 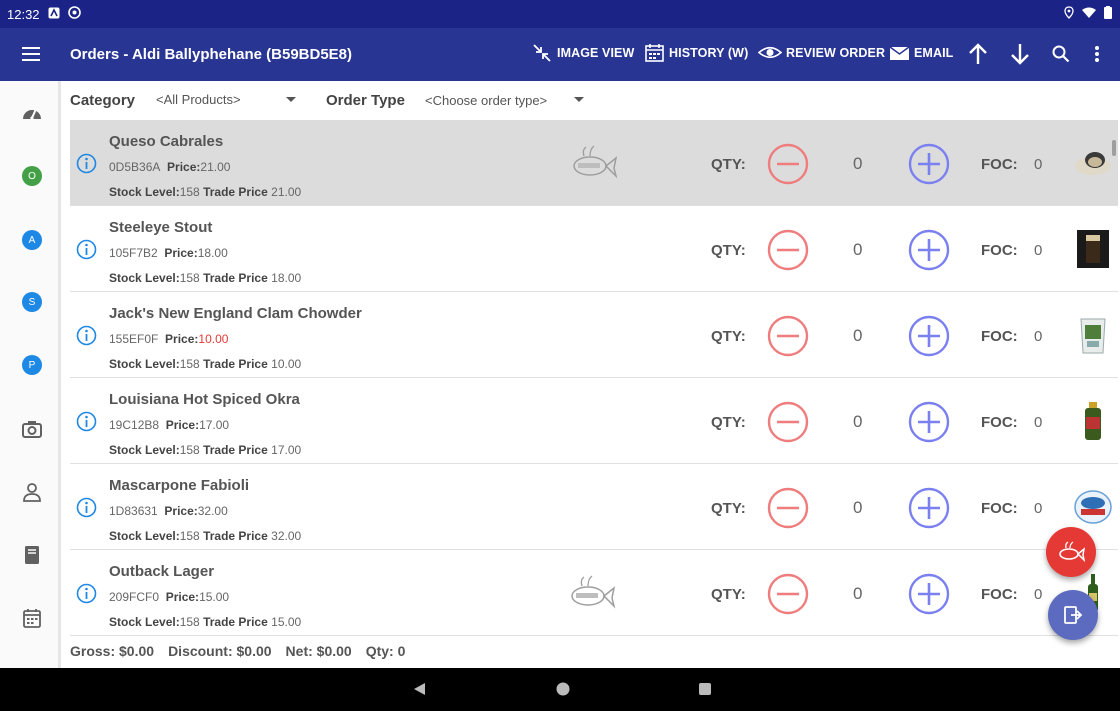 I want to click on home-icon, so click(x=563, y=691).